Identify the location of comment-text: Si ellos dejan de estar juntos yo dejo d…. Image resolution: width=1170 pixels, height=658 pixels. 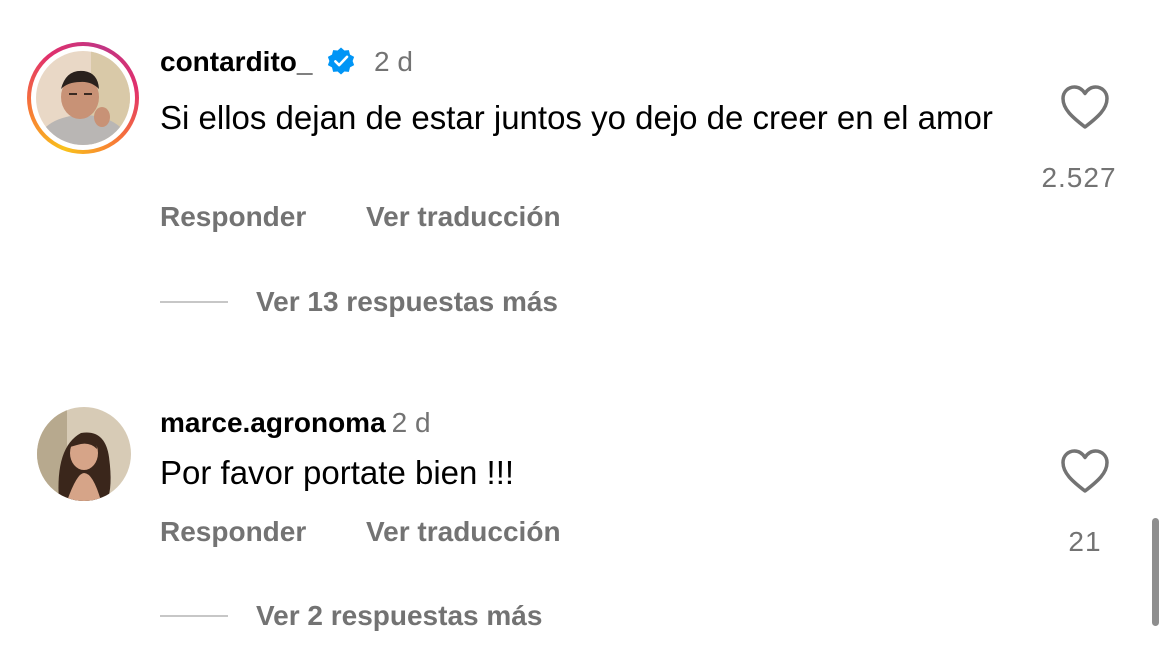
(576, 117).